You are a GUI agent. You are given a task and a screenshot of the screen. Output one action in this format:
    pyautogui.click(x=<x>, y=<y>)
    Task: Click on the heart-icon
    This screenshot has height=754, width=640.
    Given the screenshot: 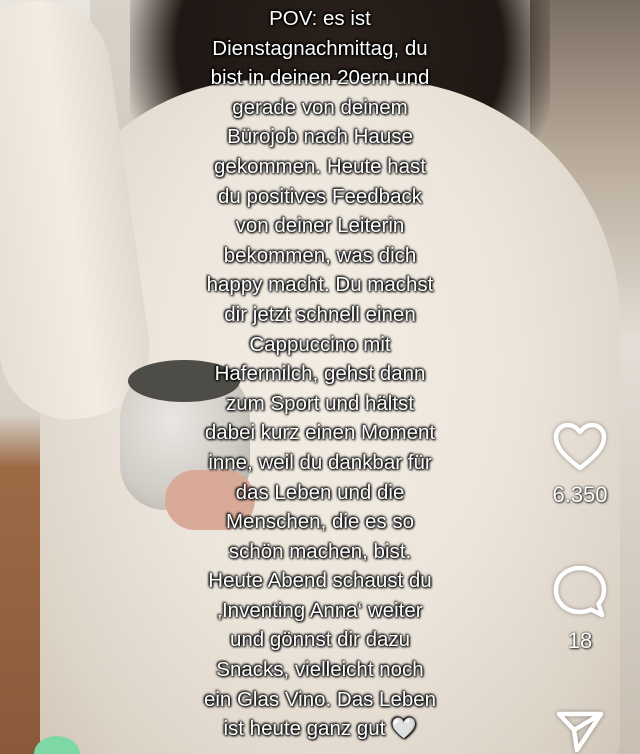 What is the action you would take?
    pyautogui.click(x=580, y=447)
    